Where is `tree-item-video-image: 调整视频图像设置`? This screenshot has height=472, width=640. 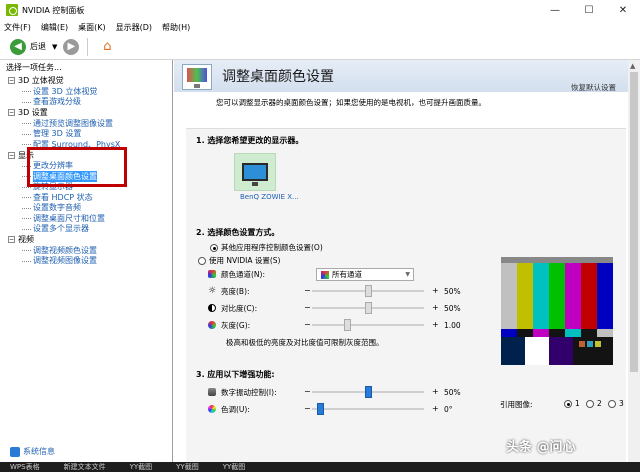 tree-item-video-image: 调整视频图像设置 is located at coordinates (88, 261).